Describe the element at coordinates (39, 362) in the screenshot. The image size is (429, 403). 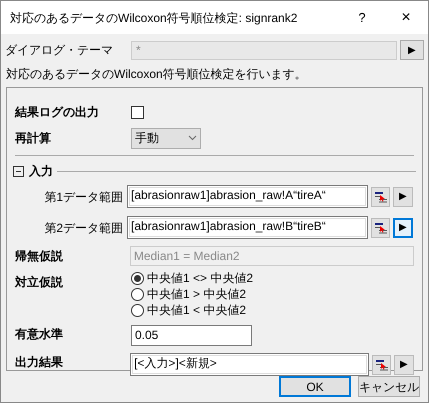
I see `field-label: 出力結果` at that location.